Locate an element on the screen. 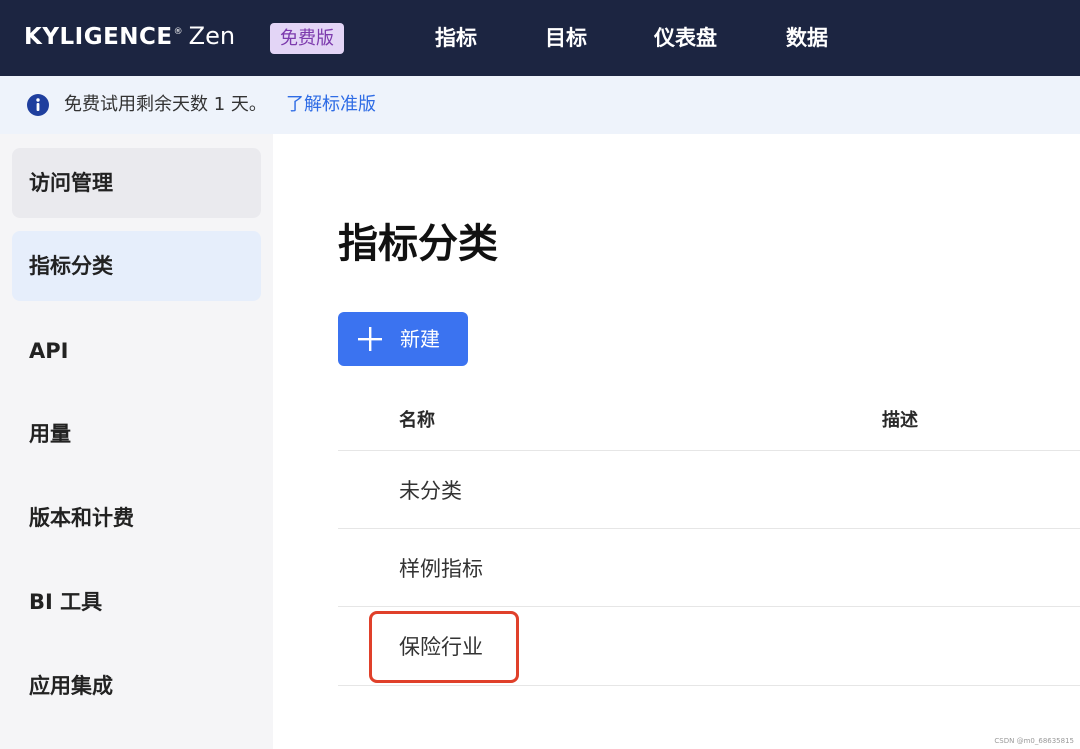 The image size is (1080, 749). info-icon is located at coordinates (38, 105).